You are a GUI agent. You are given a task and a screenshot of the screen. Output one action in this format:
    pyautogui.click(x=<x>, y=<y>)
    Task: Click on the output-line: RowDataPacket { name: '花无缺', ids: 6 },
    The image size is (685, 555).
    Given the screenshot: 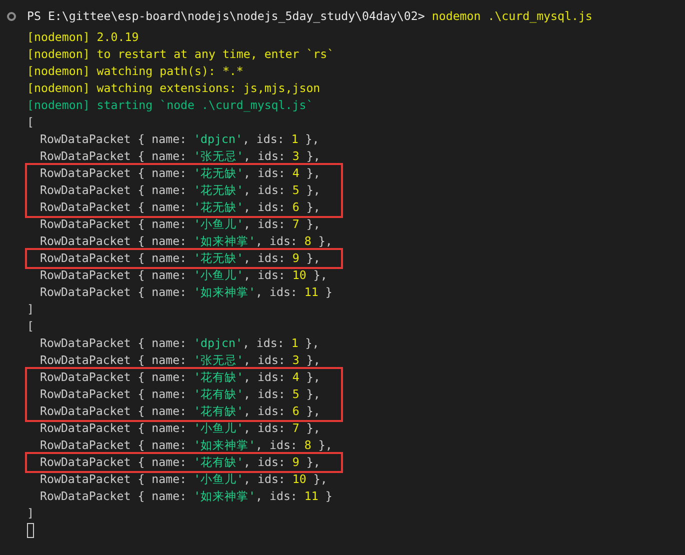 What is the action you would take?
    pyautogui.click(x=180, y=207)
    